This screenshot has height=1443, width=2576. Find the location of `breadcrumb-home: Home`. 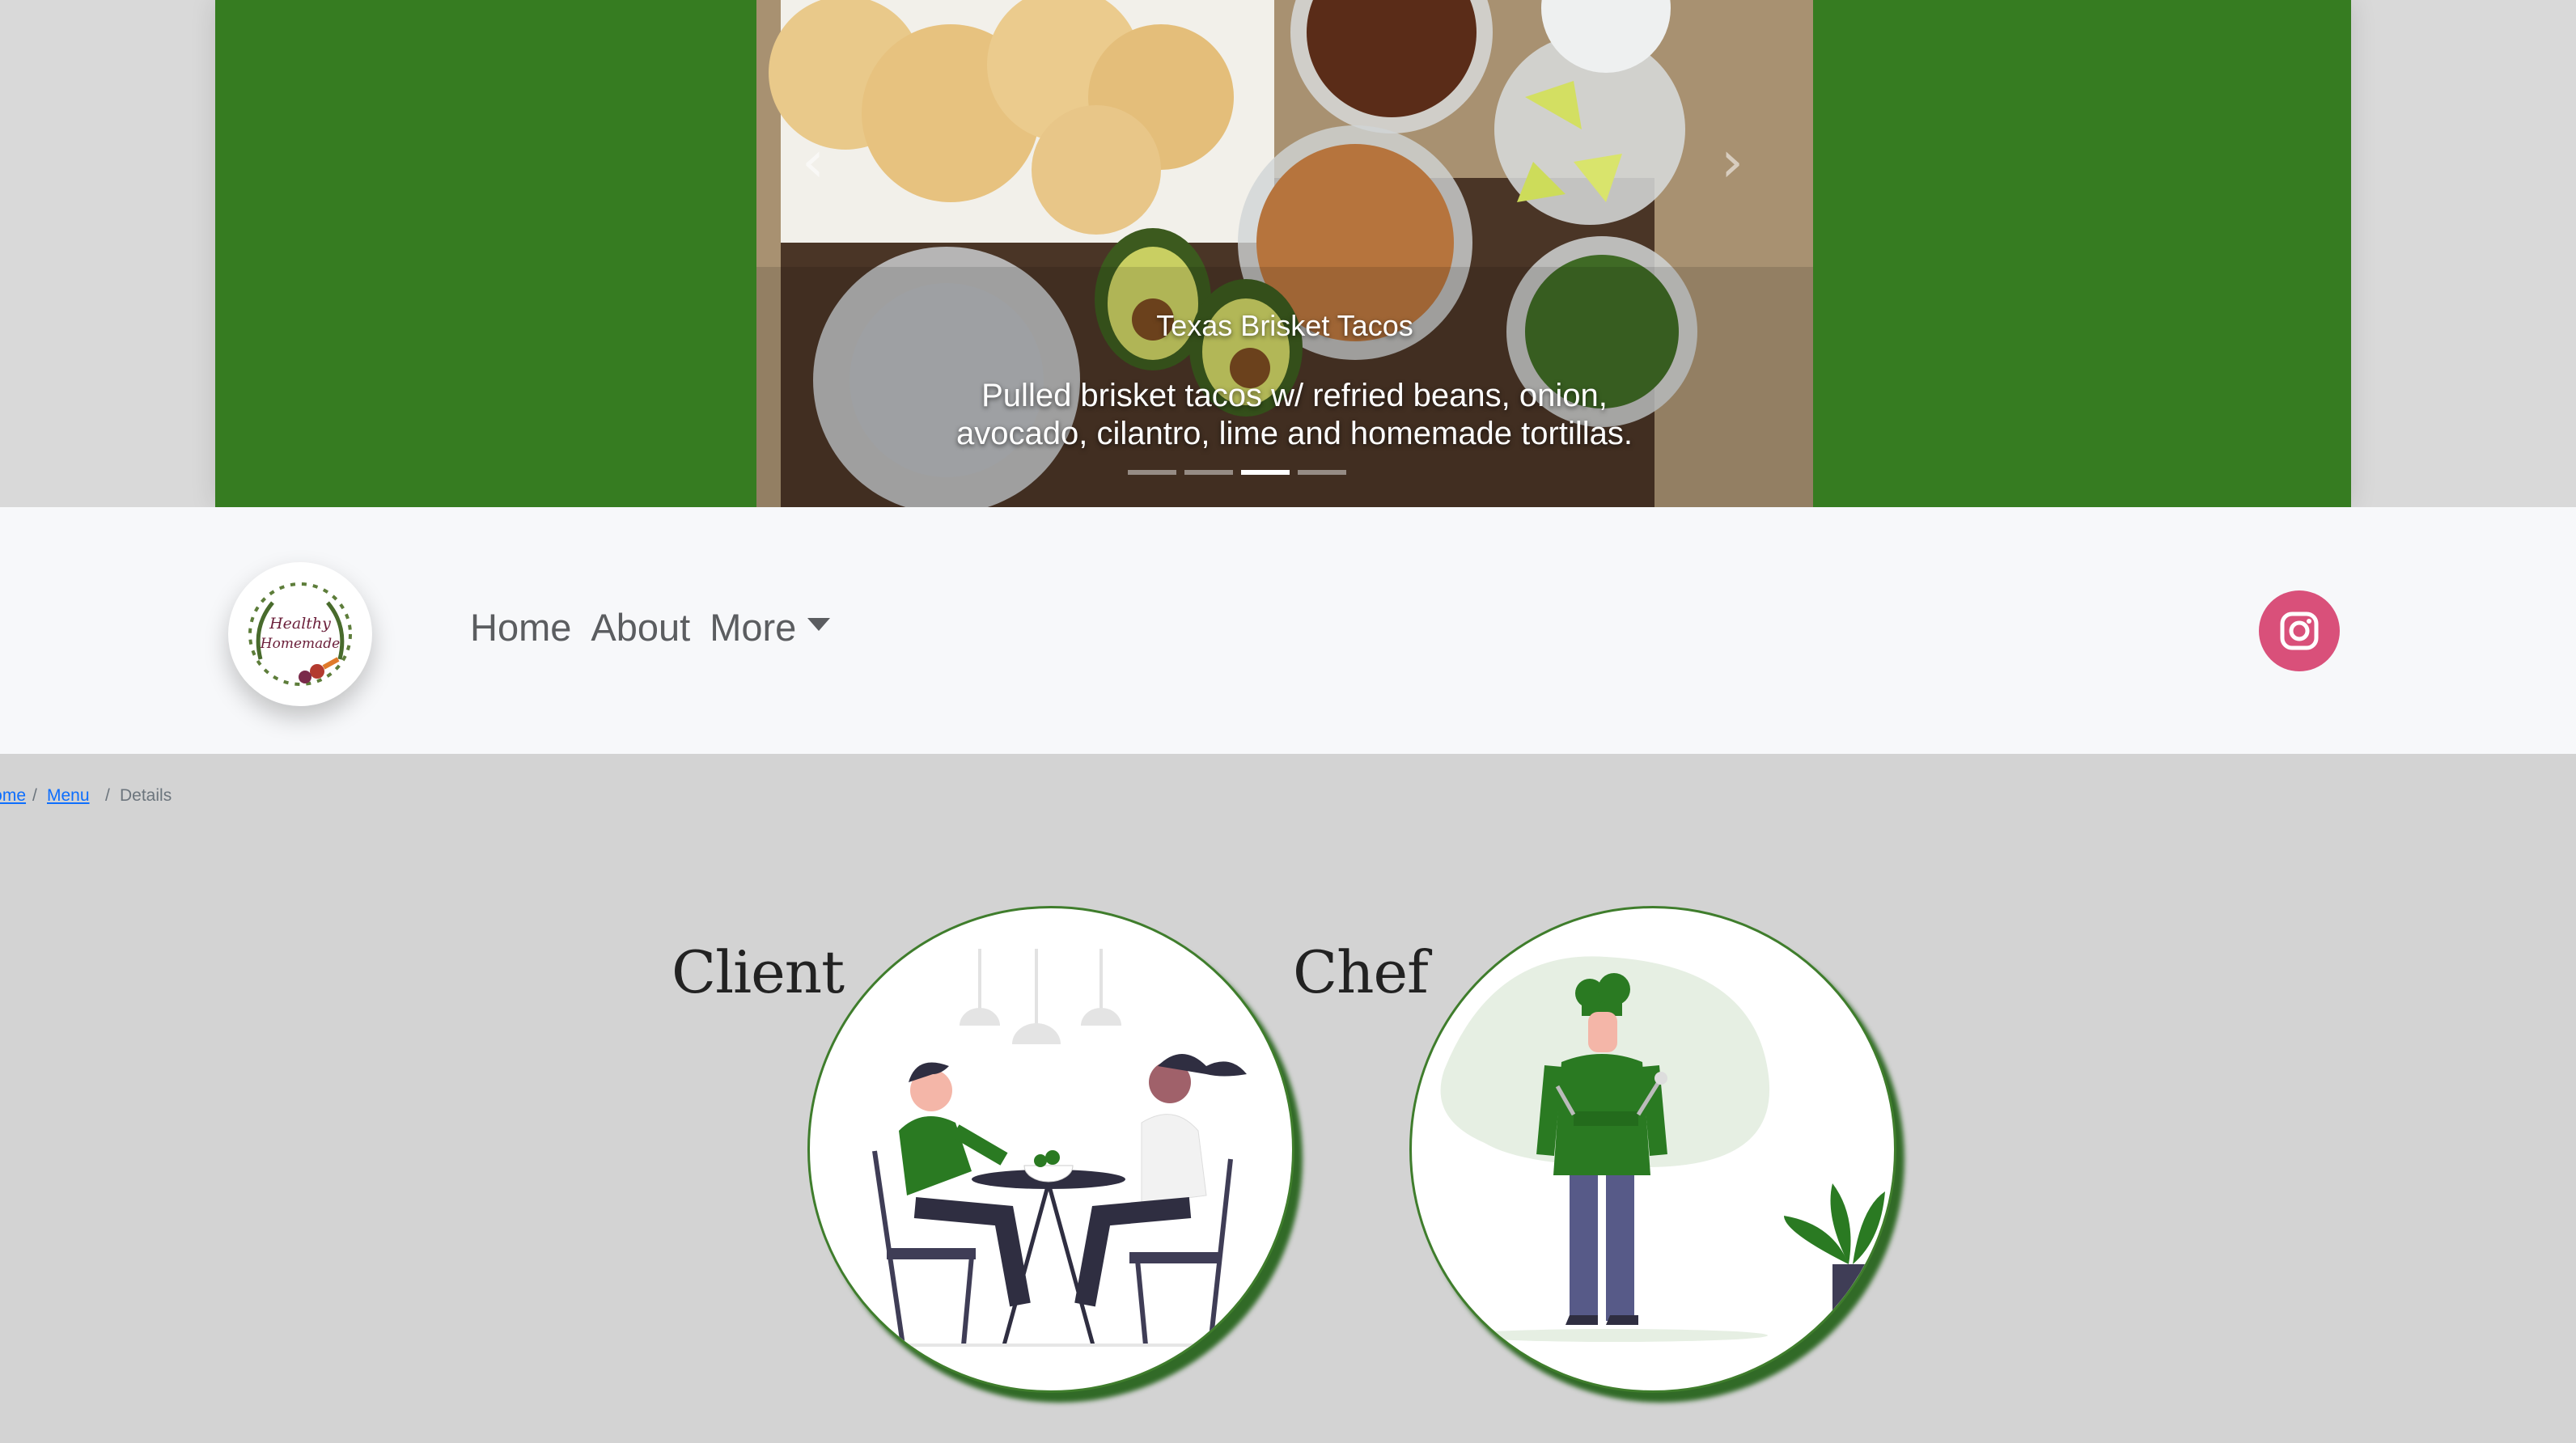

breadcrumb-home: Home is located at coordinates (13, 796).